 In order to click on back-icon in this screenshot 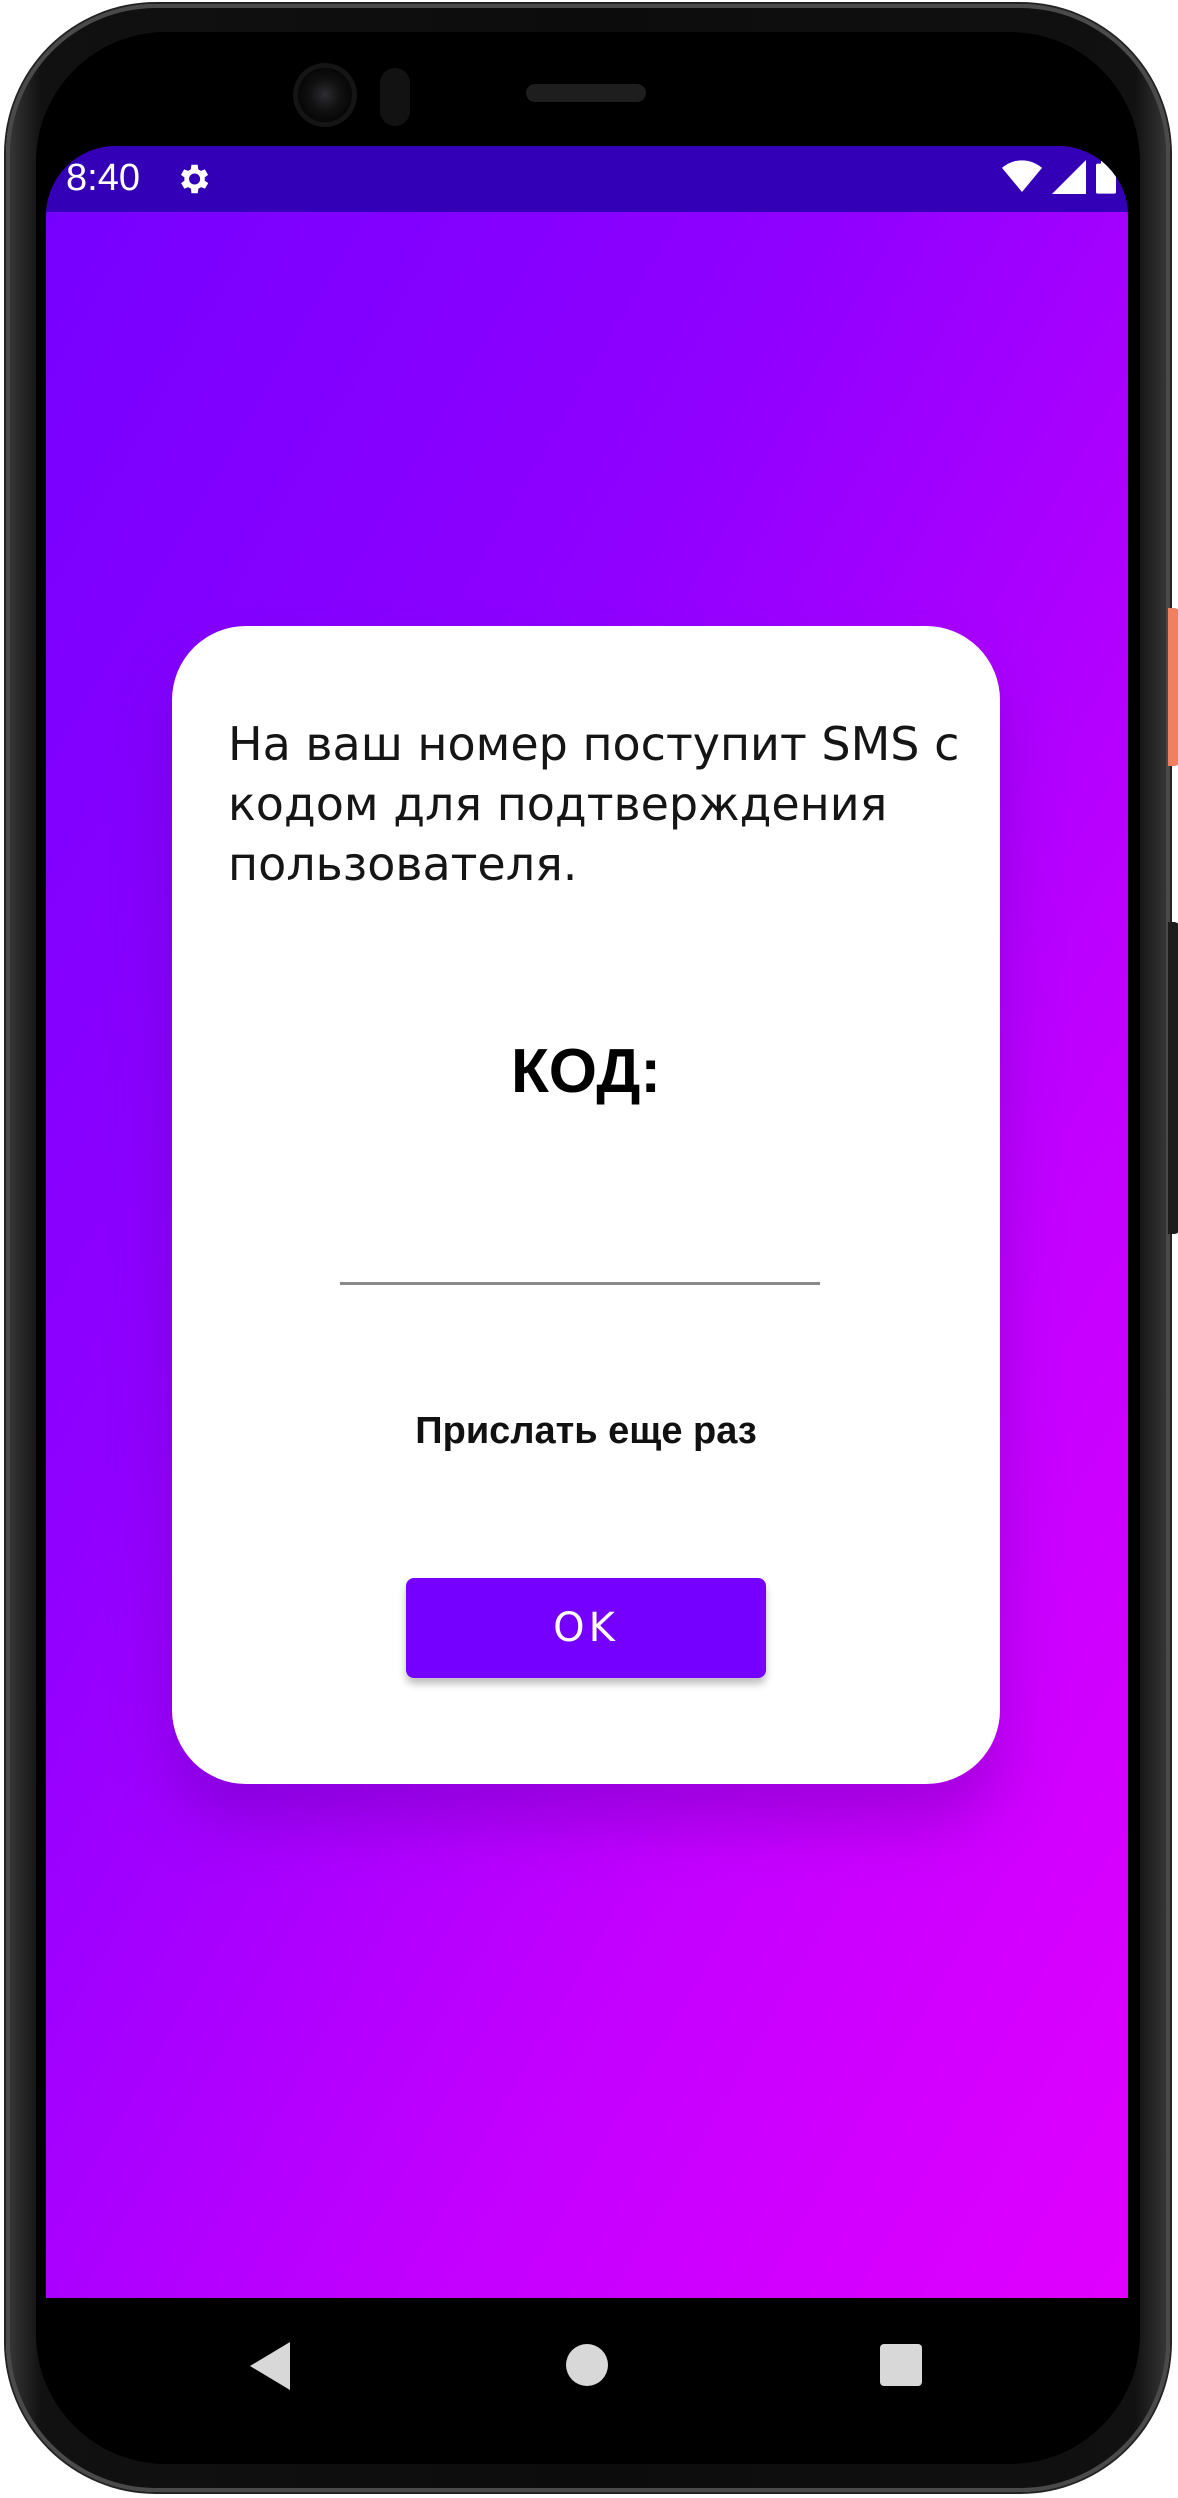, I will do `click(270, 2366)`.